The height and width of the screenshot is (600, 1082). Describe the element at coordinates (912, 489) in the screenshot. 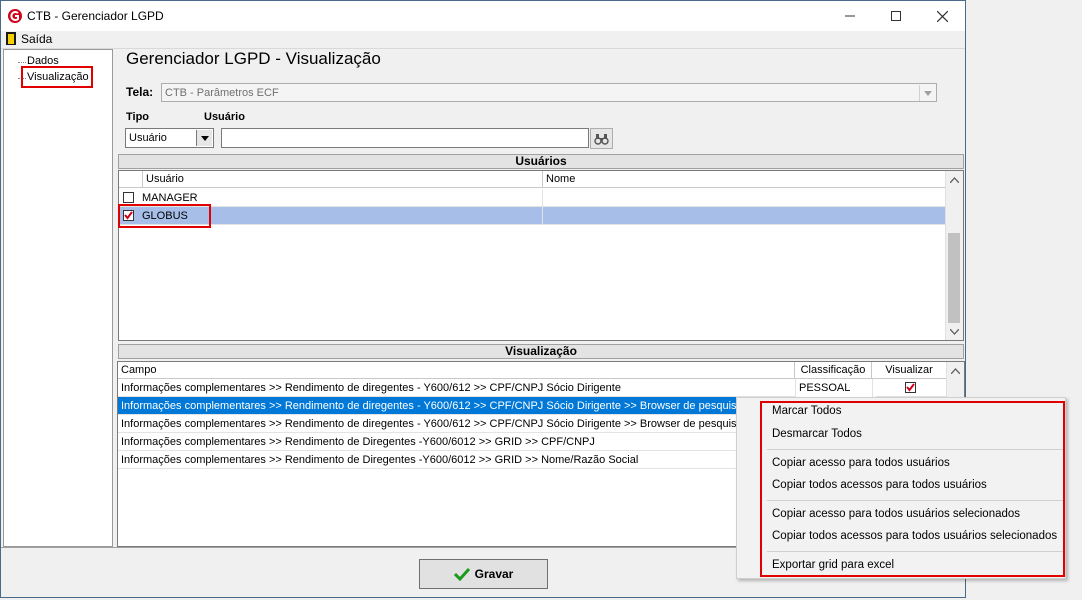

I see `highlight-box-context-menu` at that location.